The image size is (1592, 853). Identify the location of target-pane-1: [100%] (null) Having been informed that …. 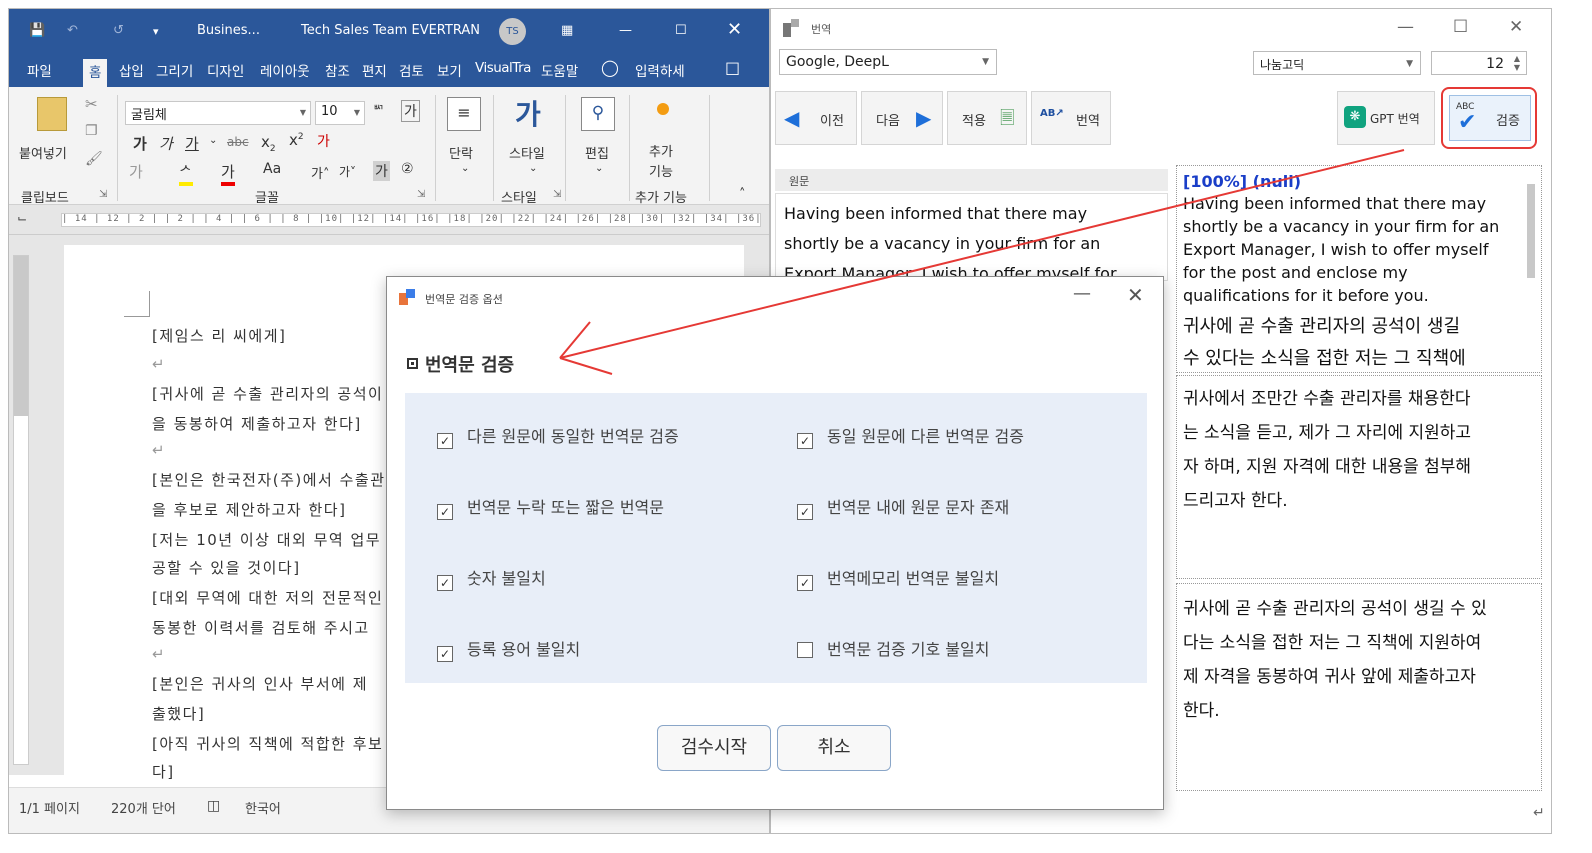
(1359, 269).